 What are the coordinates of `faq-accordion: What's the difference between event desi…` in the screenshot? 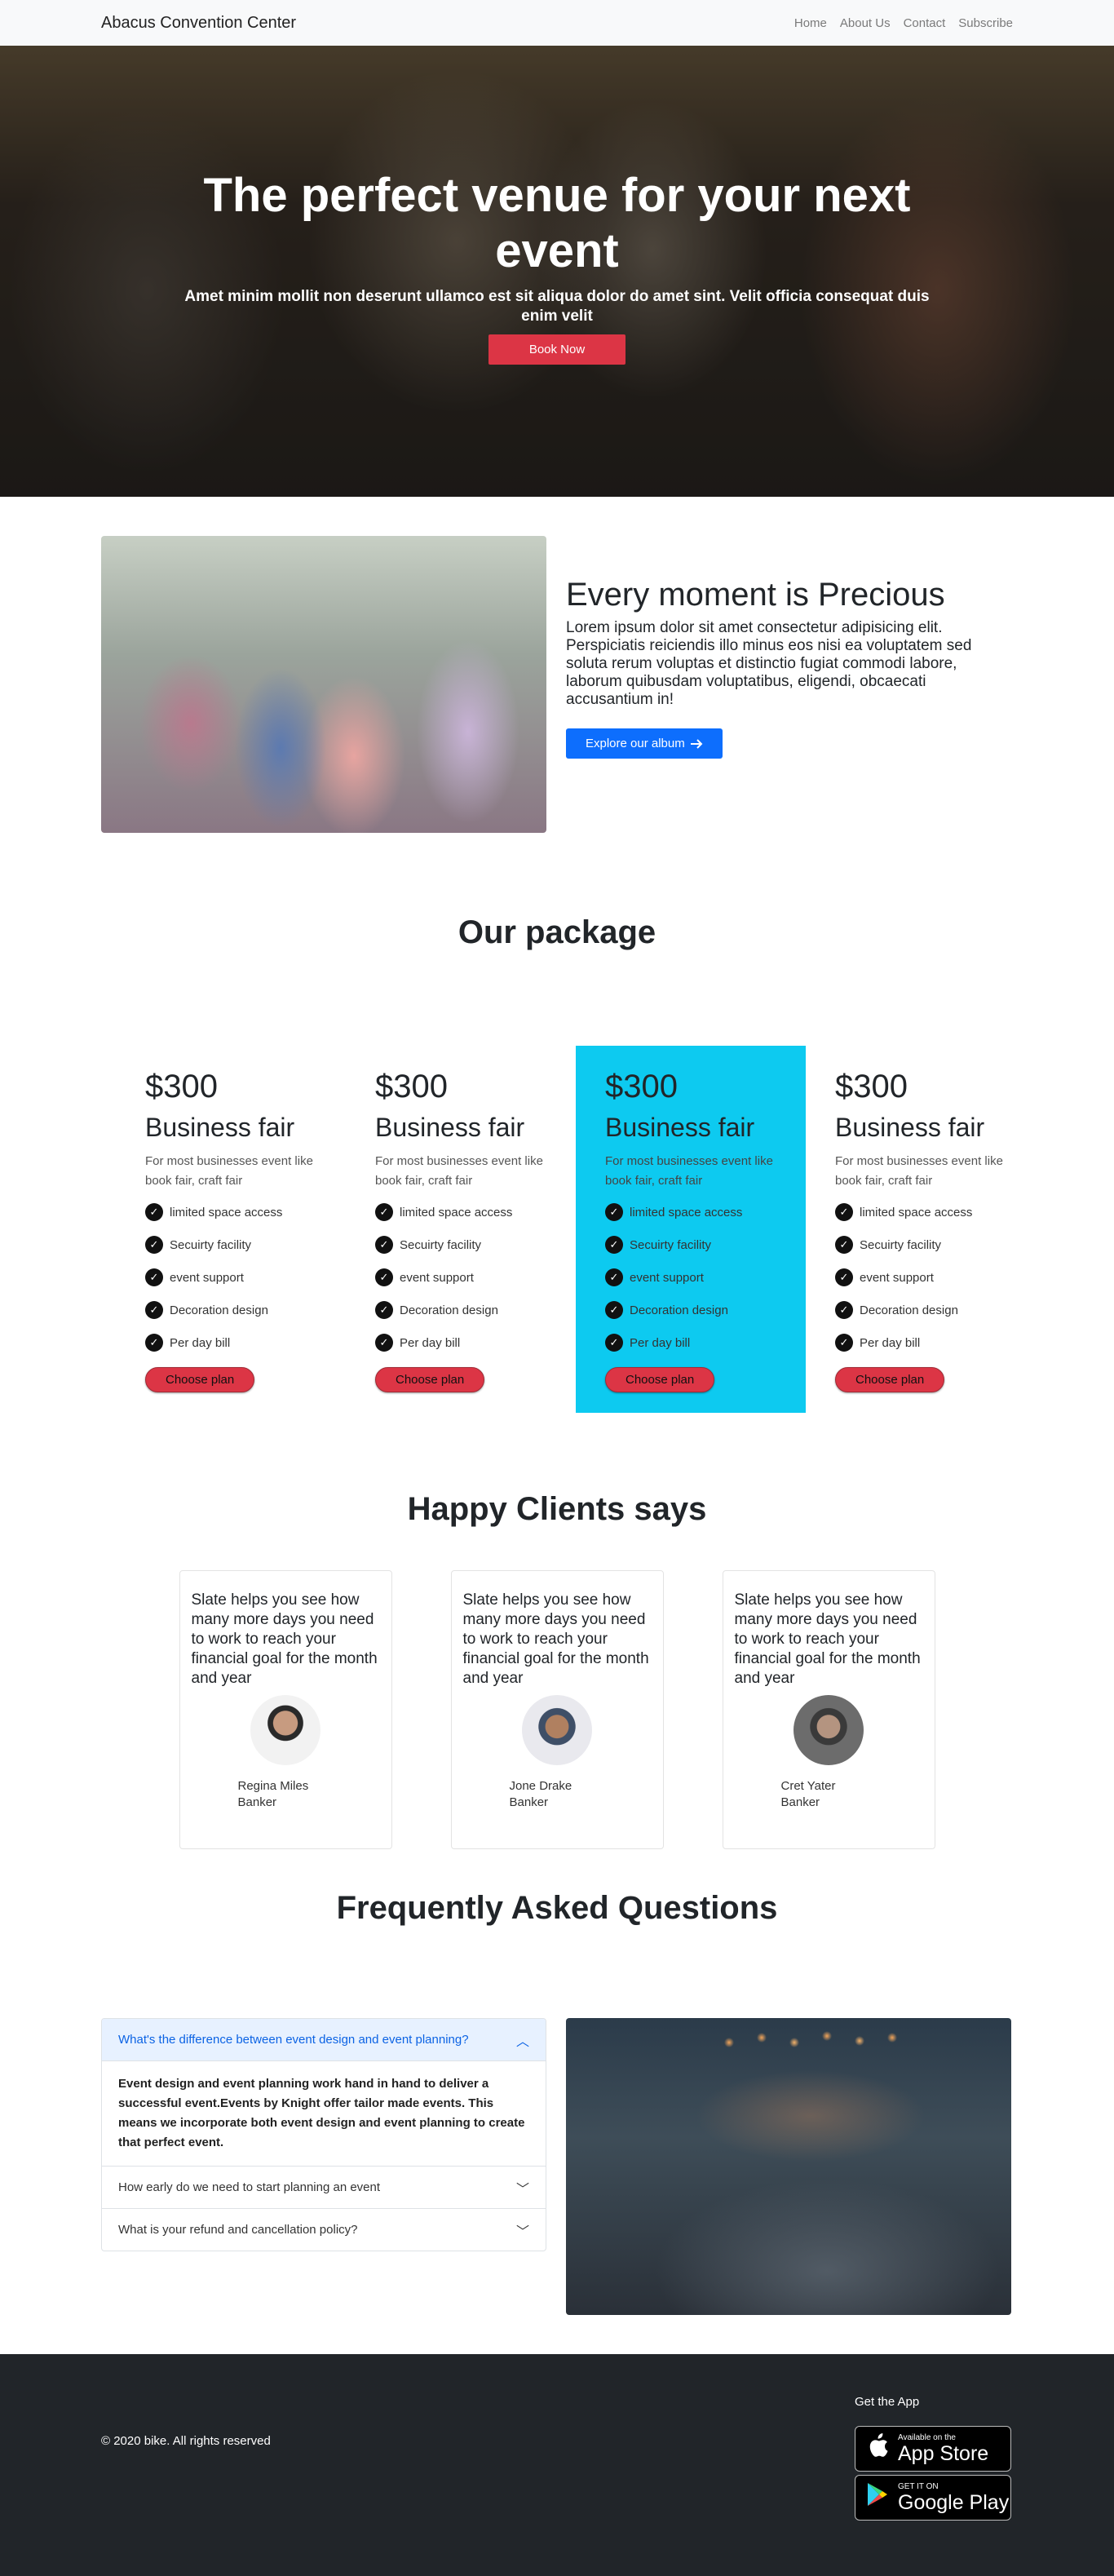 It's located at (324, 2134).